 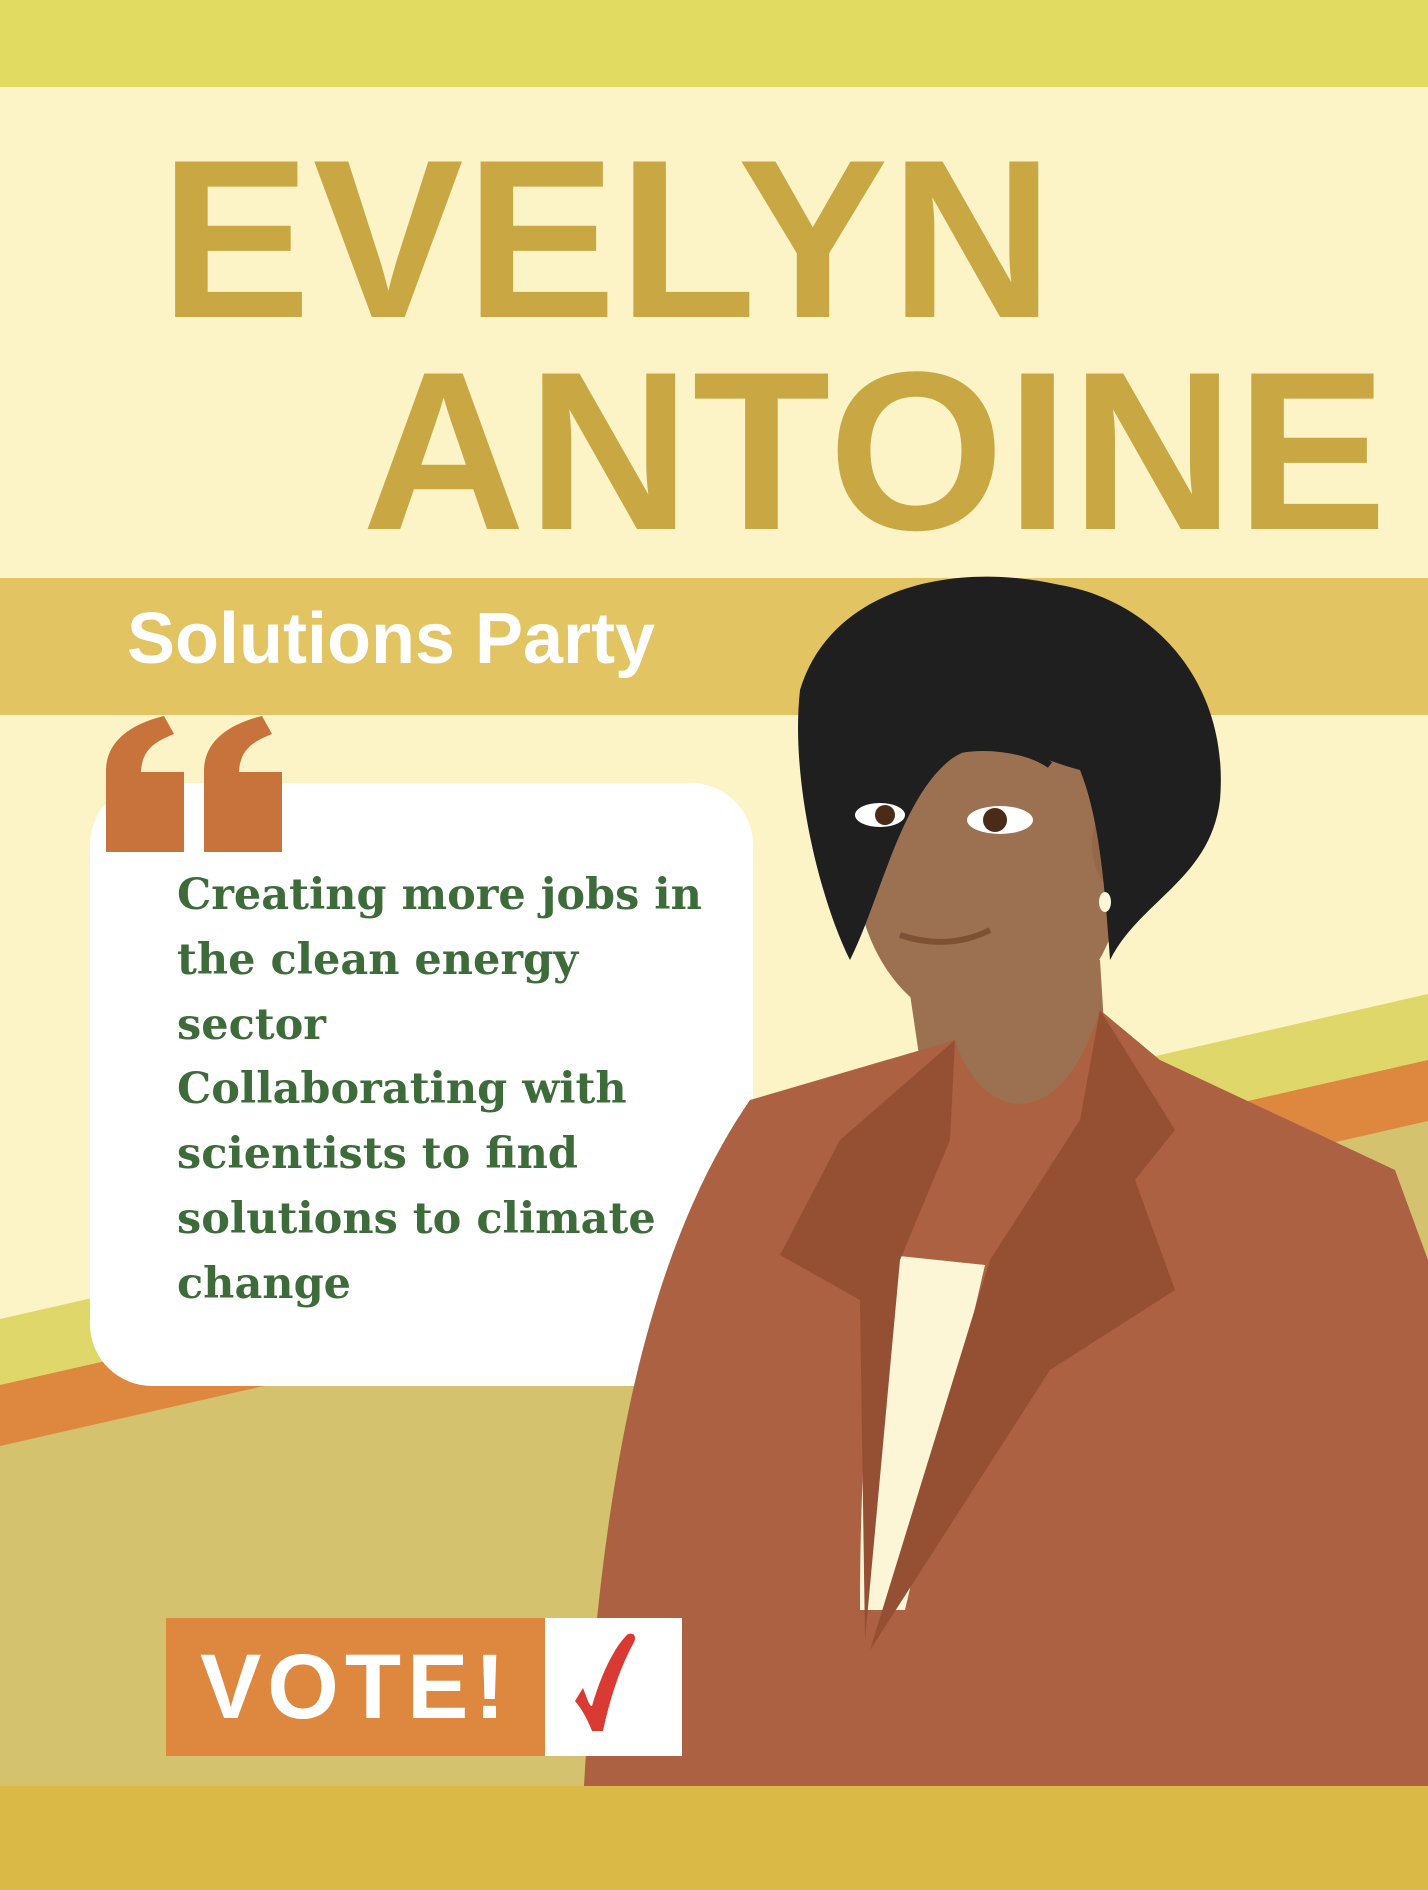 I want to click on bottom-band, so click(x=714, y=1838).